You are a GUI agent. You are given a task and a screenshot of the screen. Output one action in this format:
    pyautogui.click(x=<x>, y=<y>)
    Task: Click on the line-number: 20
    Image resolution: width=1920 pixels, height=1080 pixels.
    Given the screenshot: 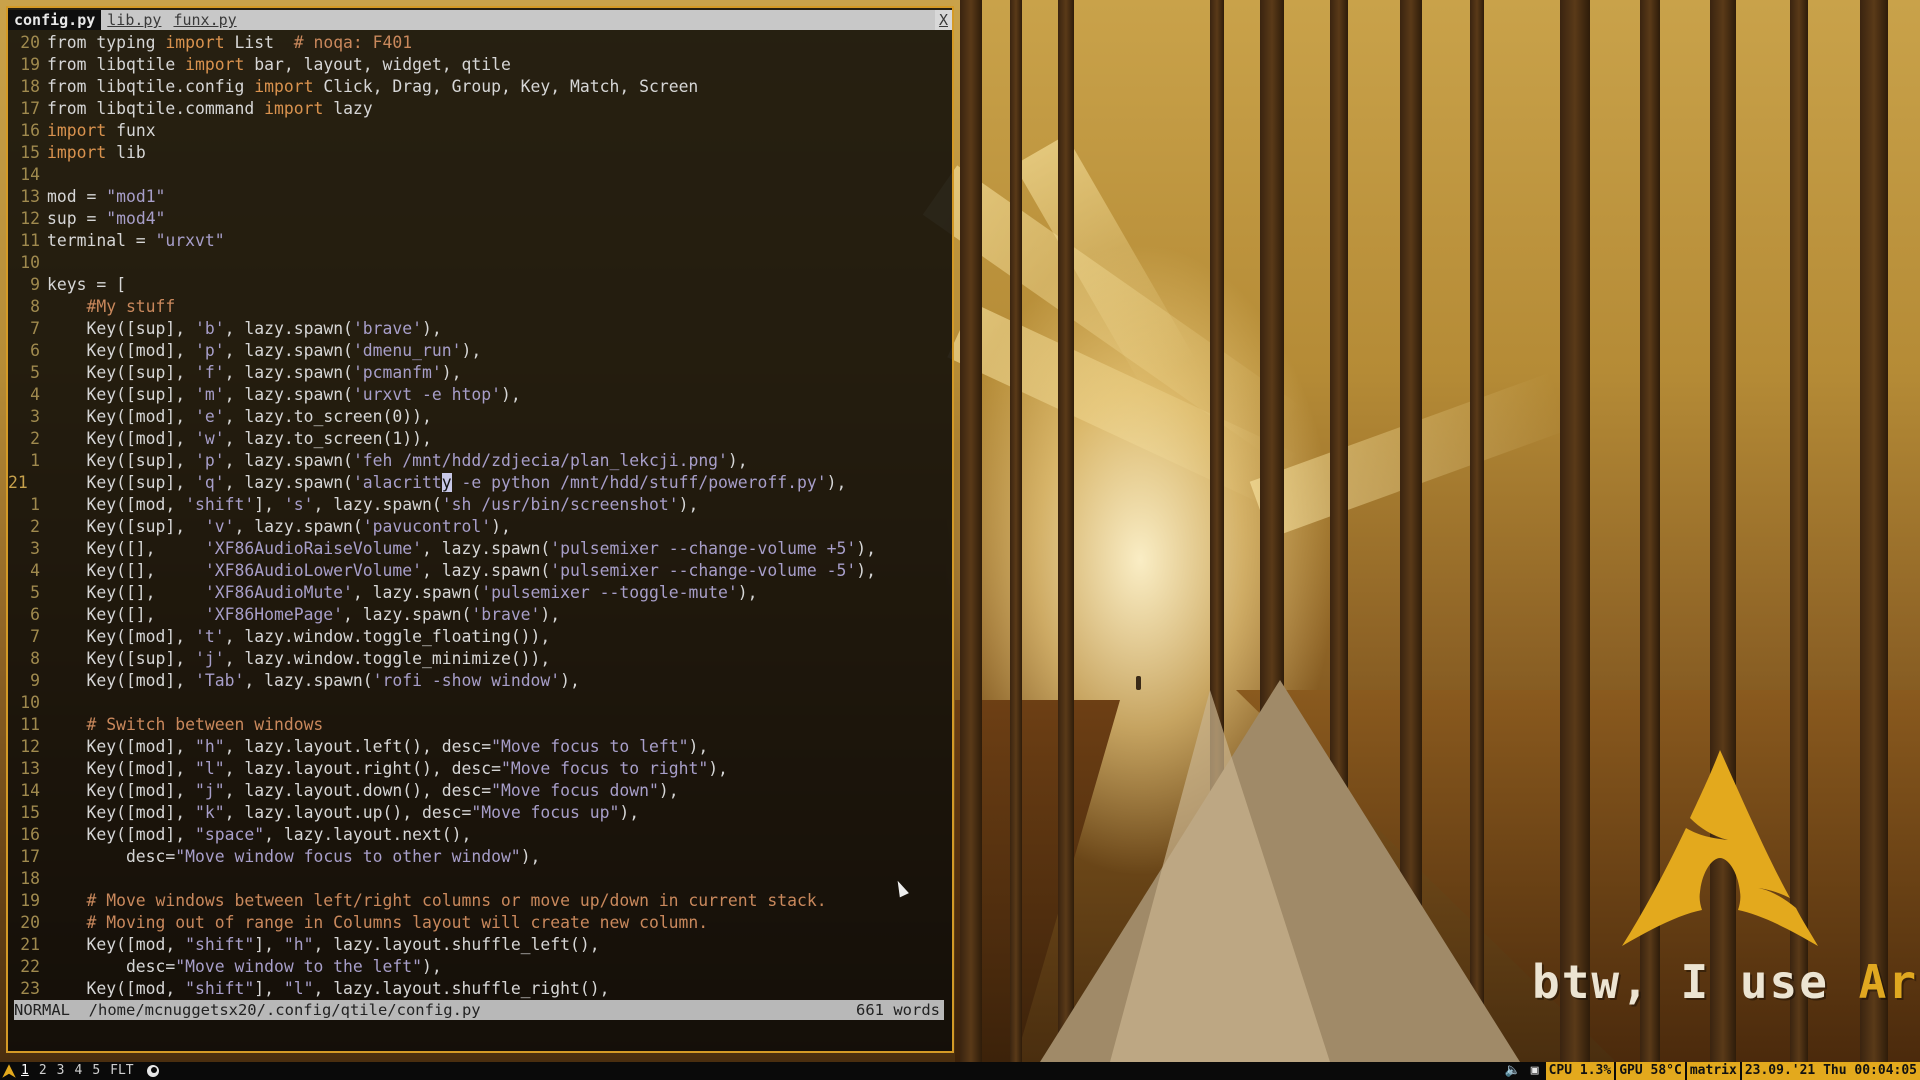 What is the action you would take?
    pyautogui.click(x=30, y=42)
    